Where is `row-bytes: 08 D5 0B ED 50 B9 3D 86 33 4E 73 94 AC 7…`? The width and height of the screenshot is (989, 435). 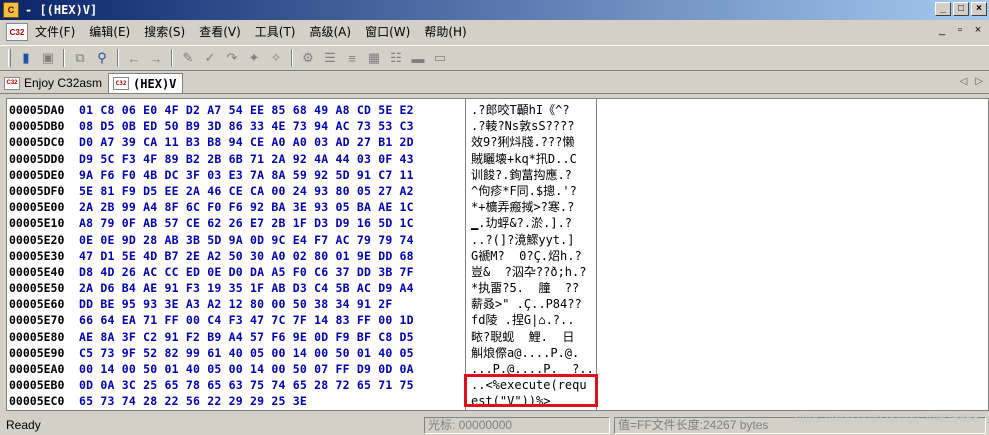 row-bytes: 08 D5 0B ED 50 B9 3D 86 33 4E 73 94 AC 7… is located at coordinates (246, 126).